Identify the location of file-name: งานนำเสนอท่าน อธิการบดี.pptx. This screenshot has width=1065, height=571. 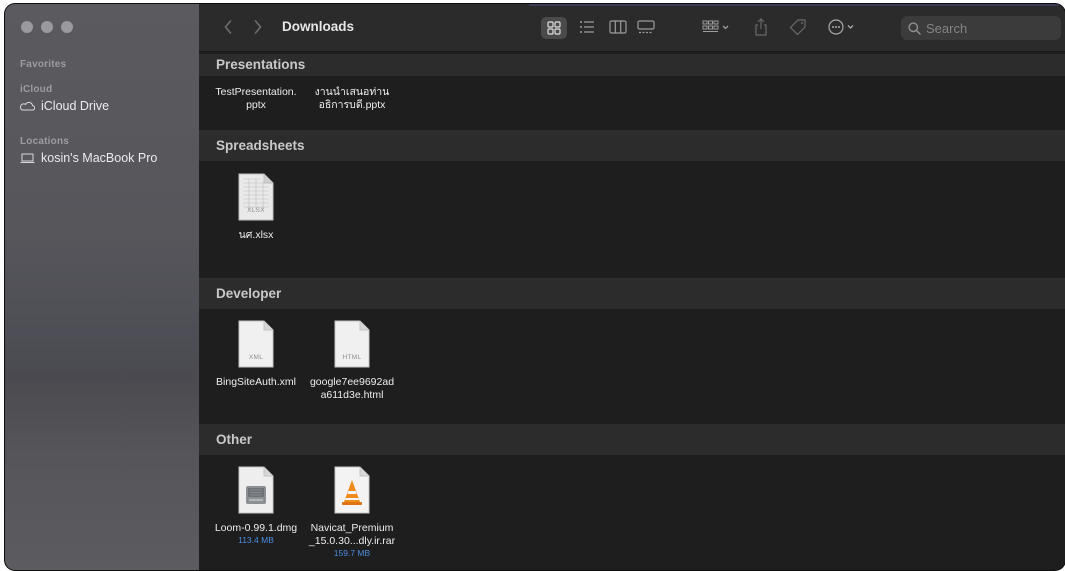
(352, 98).